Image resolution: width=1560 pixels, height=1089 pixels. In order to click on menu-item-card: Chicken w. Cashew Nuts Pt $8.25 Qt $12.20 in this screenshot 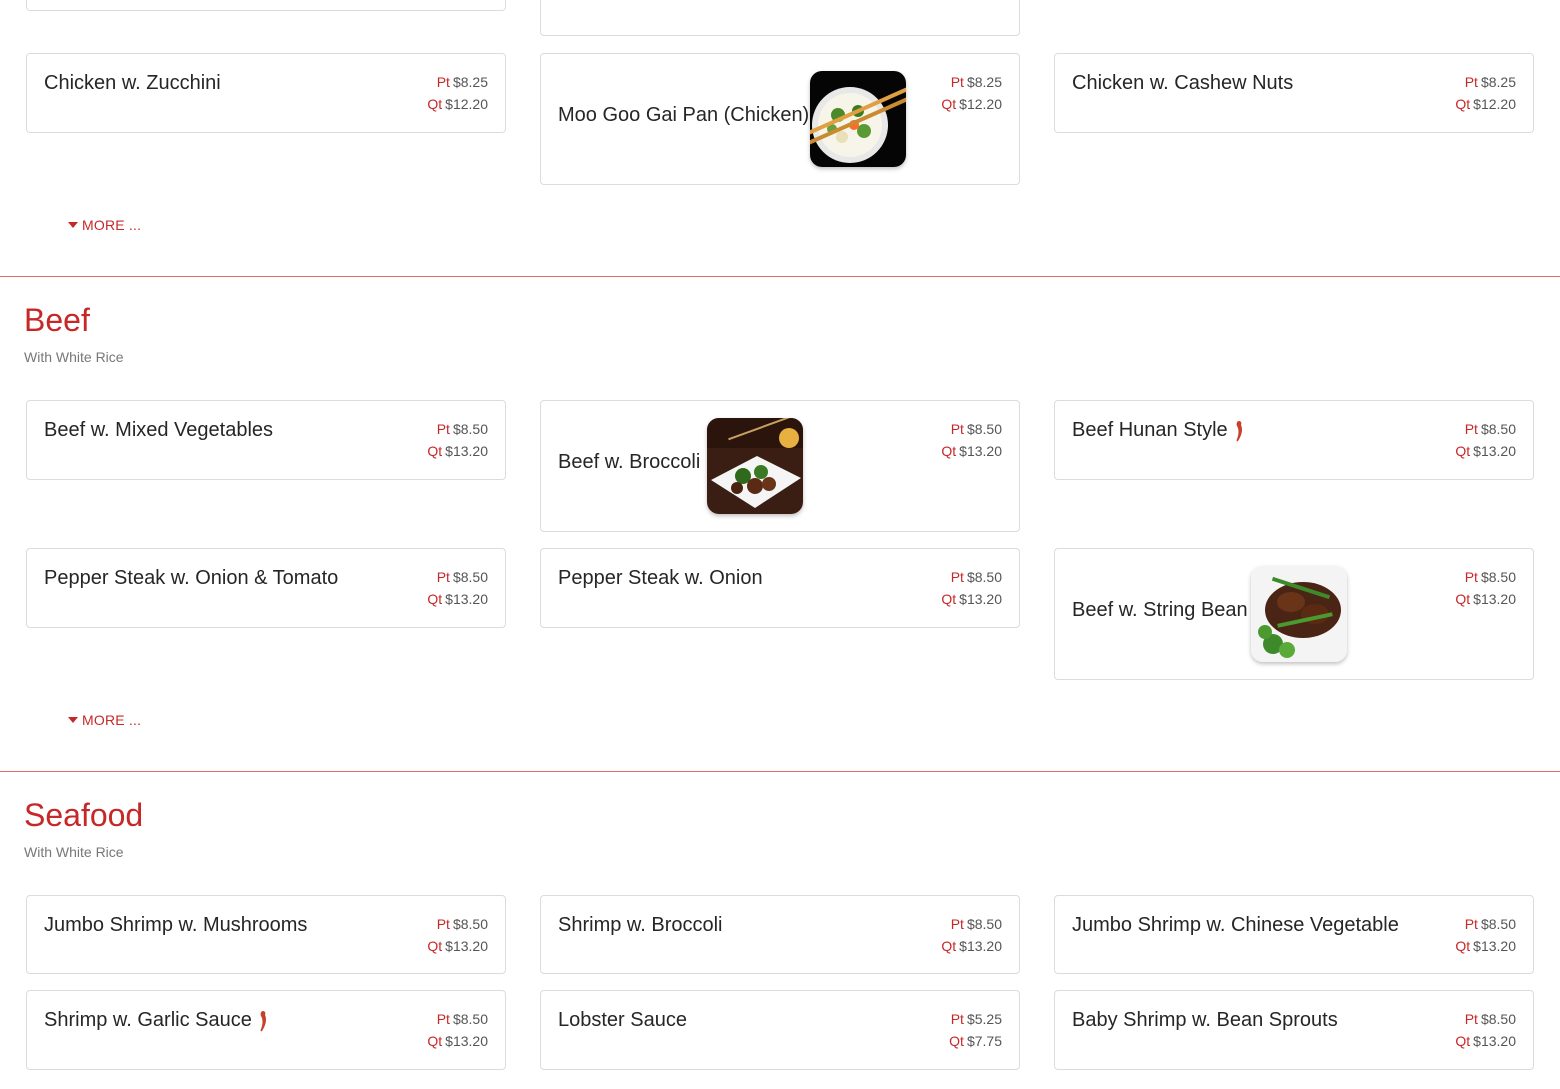, I will do `click(1294, 93)`.